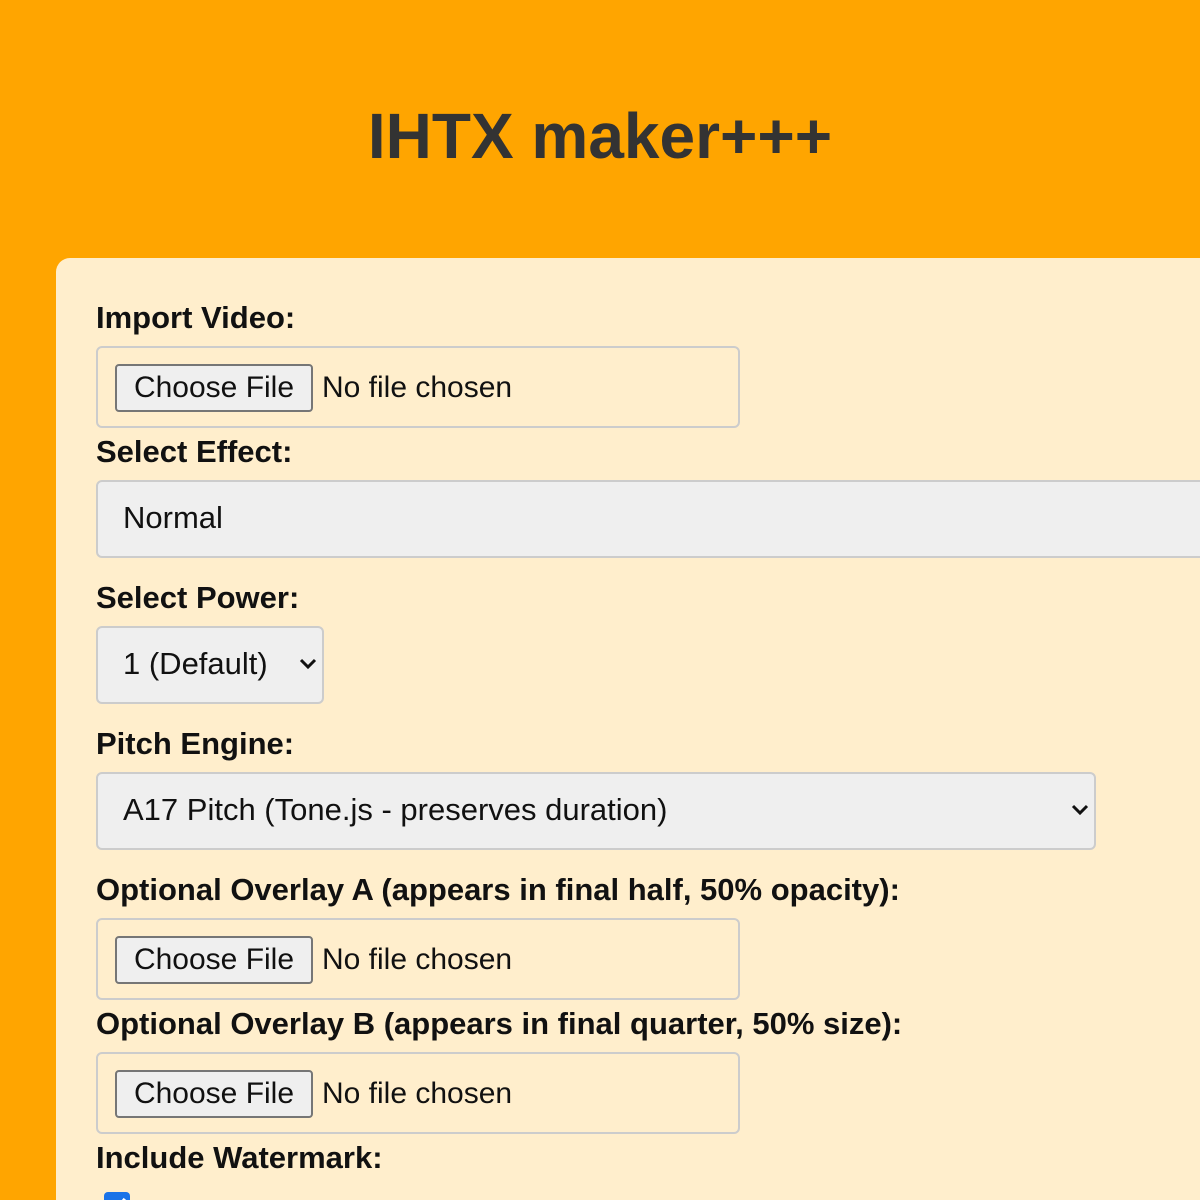  Describe the element at coordinates (196, 317) in the screenshot. I see `import-video-label: Import Video:` at that location.